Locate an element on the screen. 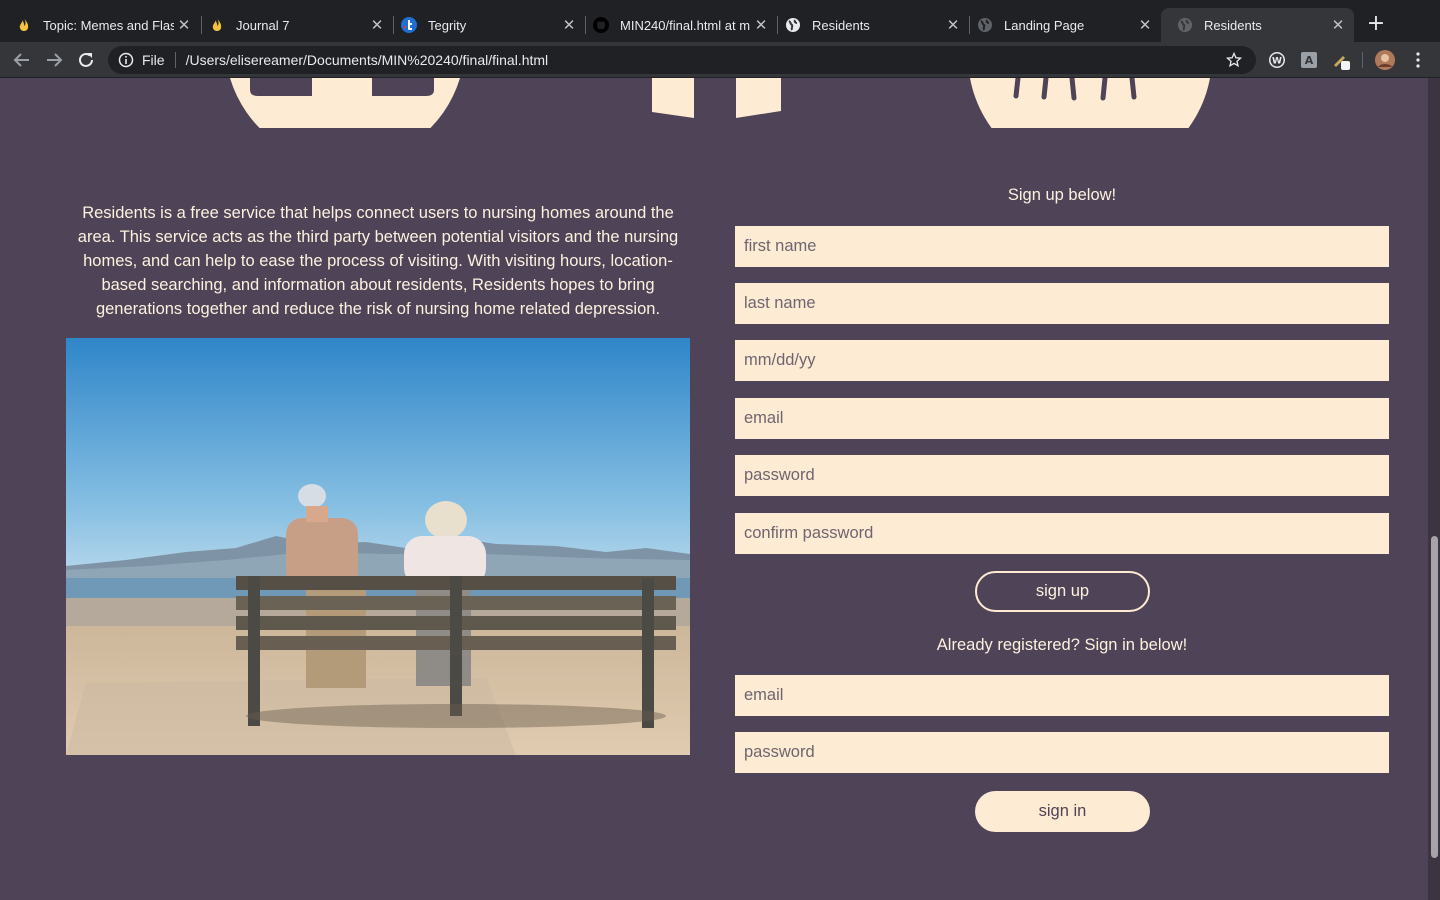 Image resolution: width=1440 pixels, height=900 pixels. signup-heading: Sign up below! is located at coordinates (1062, 195).